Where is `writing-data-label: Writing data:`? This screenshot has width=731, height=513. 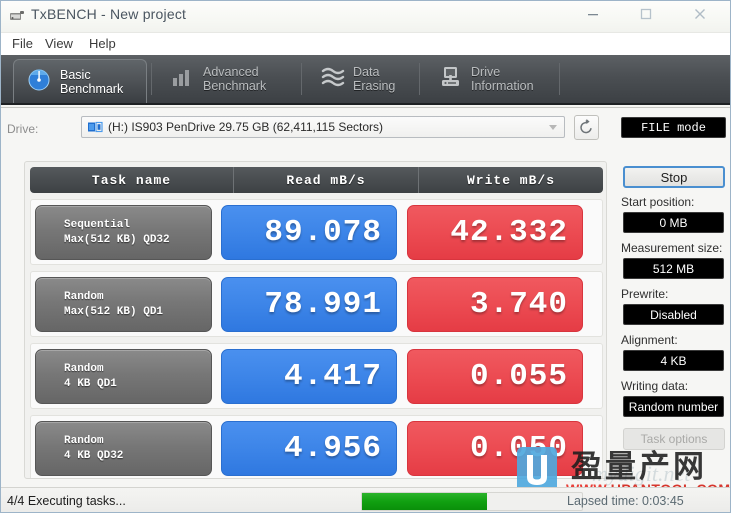
writing-data-label: Writing data: is located at coordinates (655, 386).